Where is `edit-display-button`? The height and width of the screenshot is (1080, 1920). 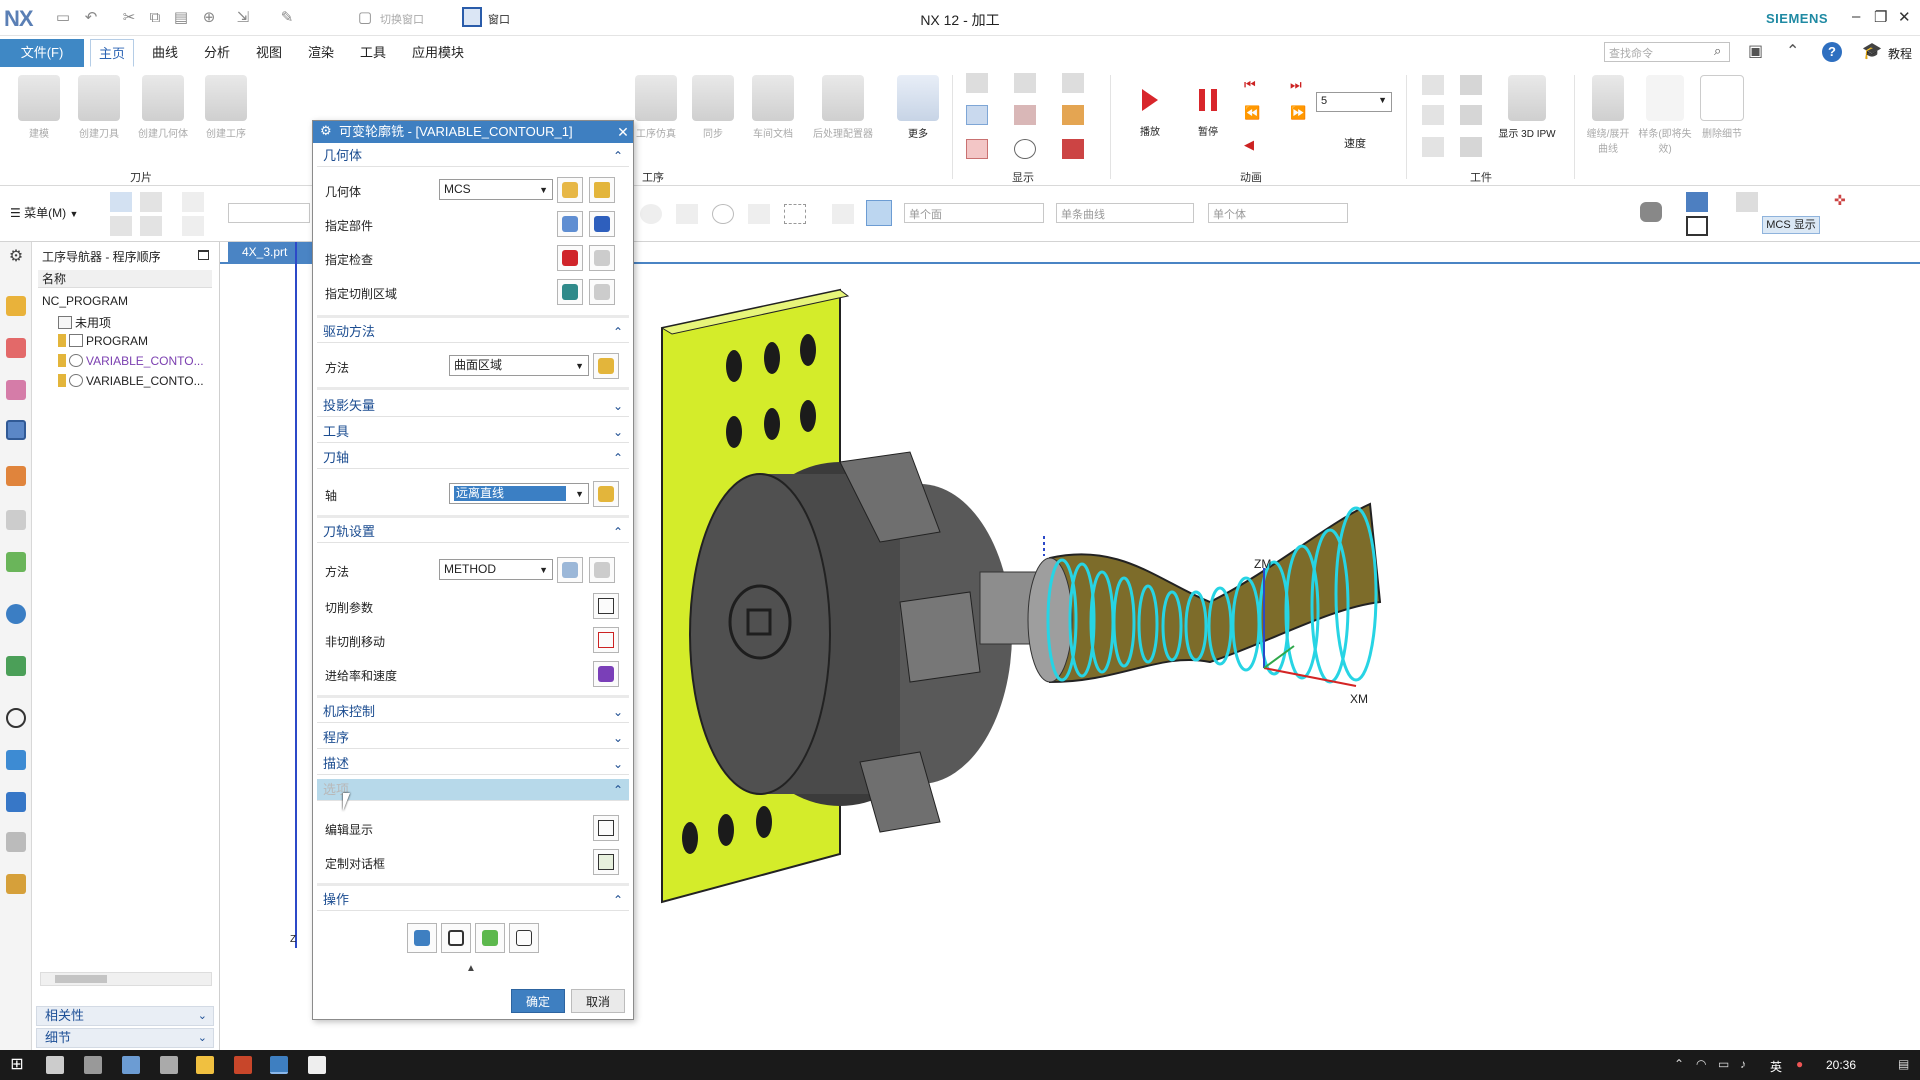
edit-display-button is located at coordinates (606, 828).